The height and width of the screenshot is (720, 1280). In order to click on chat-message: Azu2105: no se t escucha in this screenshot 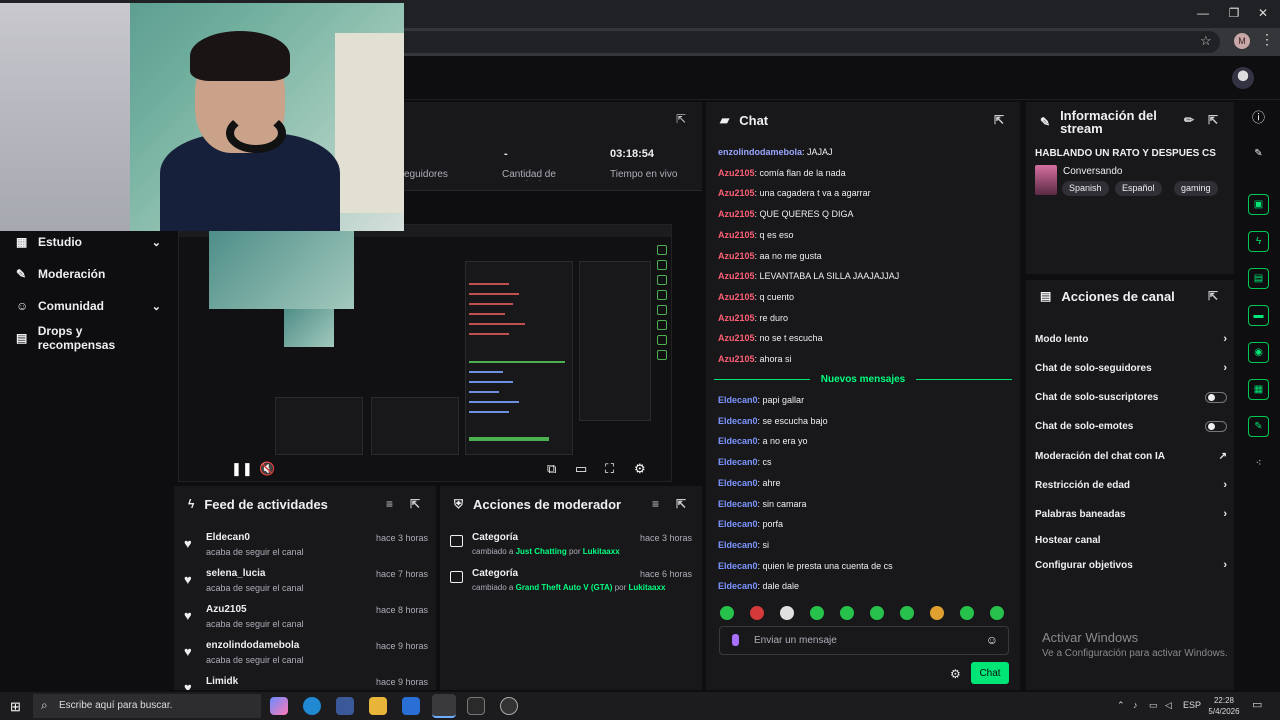, I will do `click(770, 338)`.